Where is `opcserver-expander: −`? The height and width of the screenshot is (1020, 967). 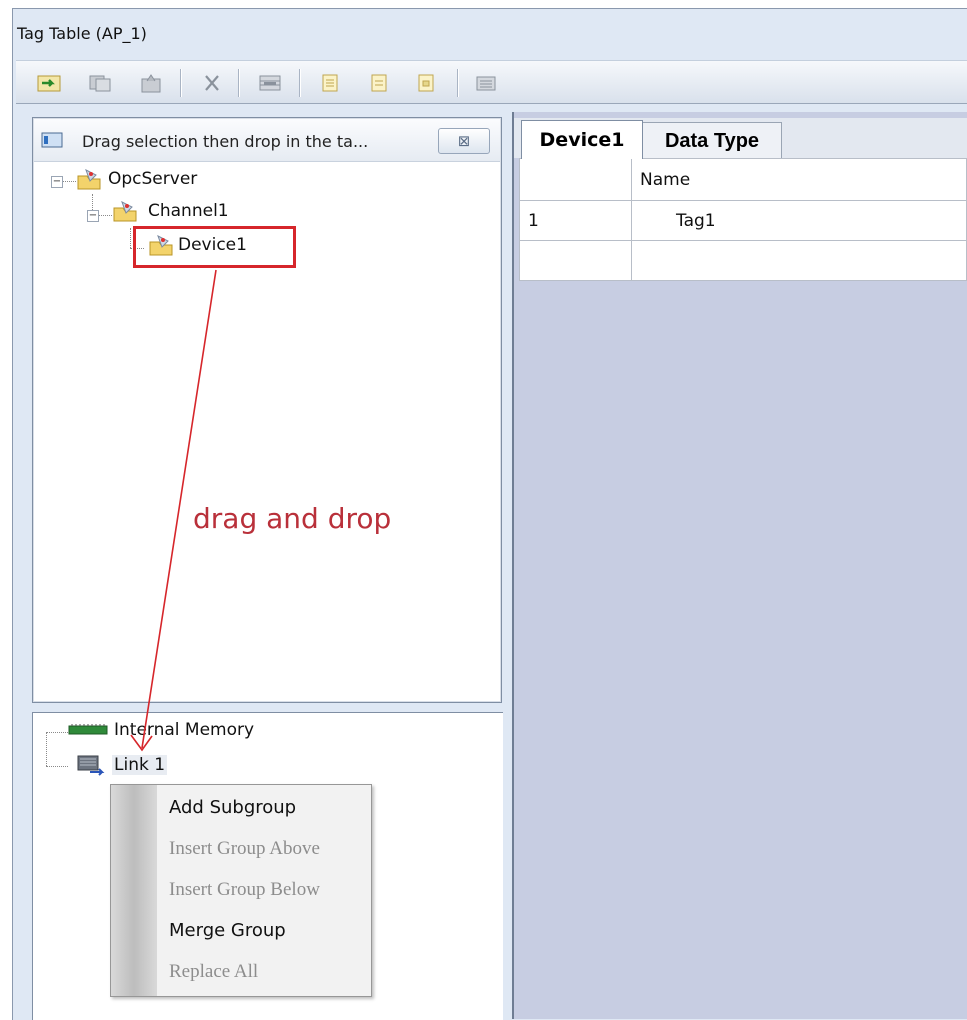
opcserver-expander: − is located at coordinates (57, 182).